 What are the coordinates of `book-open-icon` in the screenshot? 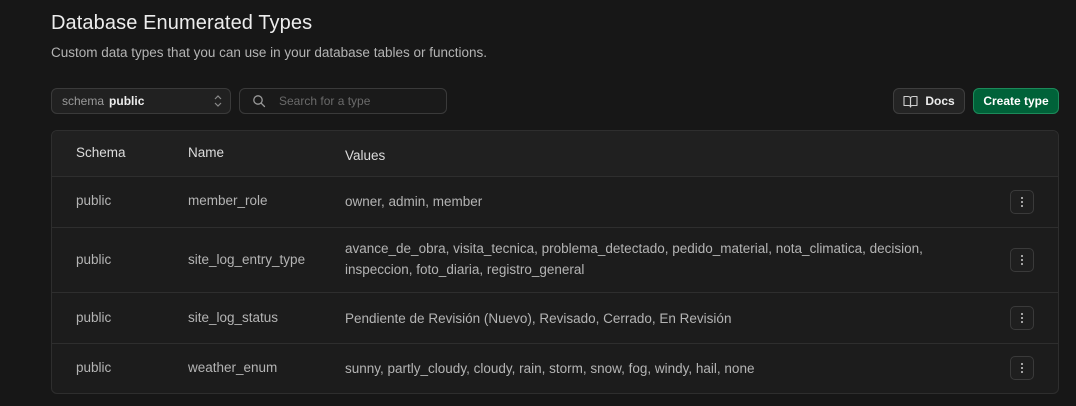 It's located at (910, 101).